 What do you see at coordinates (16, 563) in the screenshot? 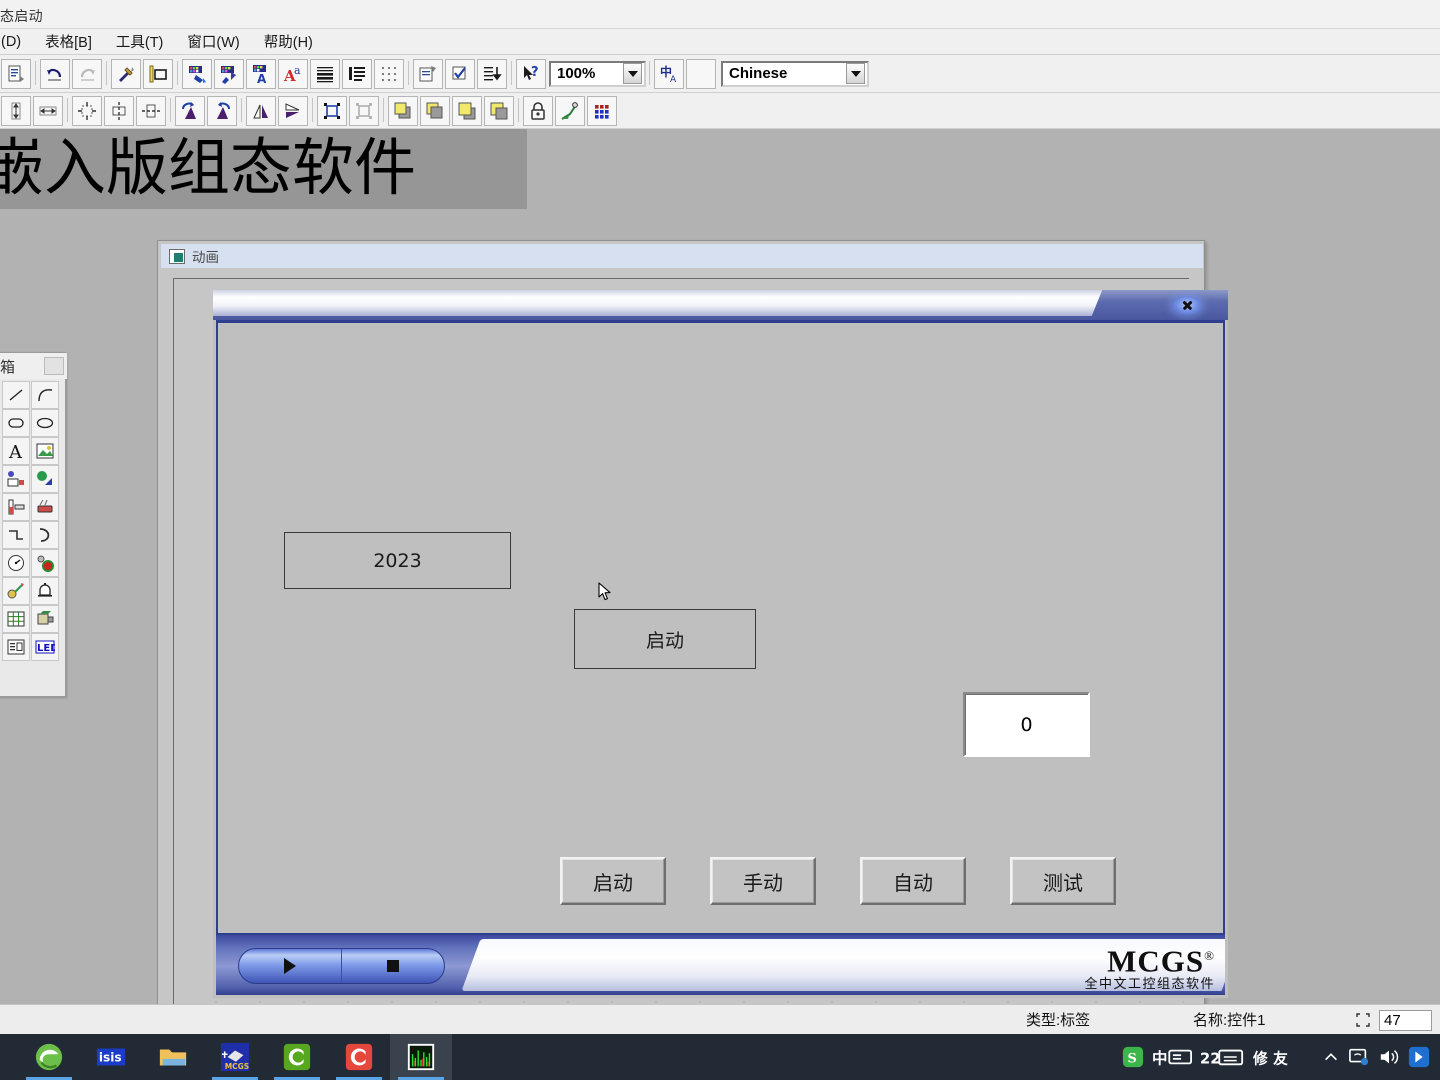
I see `meter-tool` at bounding box center [16, 563].